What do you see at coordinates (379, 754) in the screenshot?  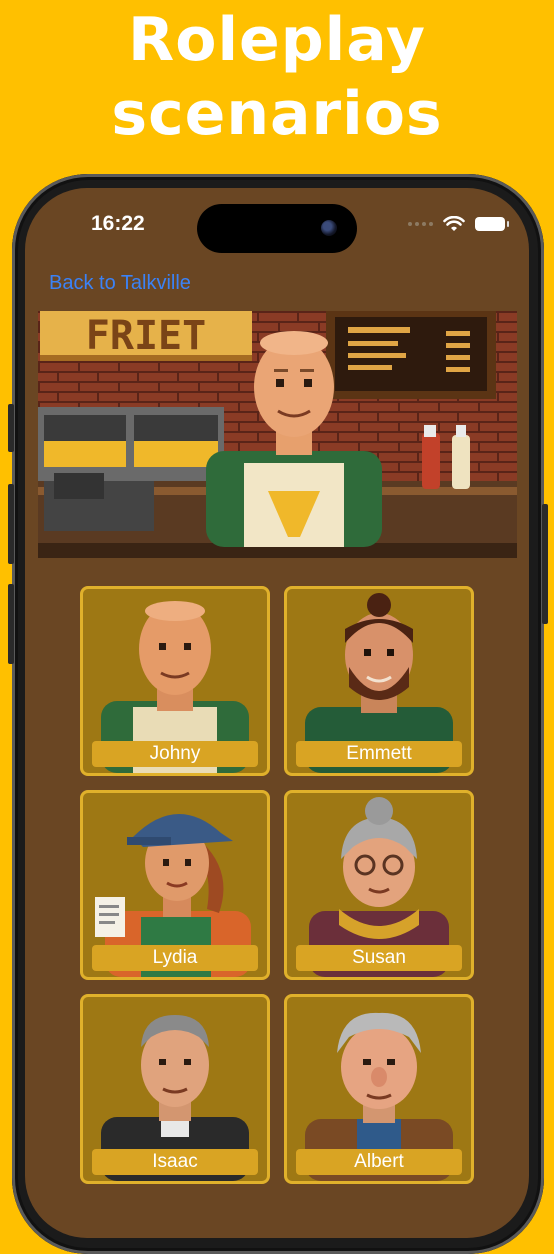 I see `character-name: Emmett` at bounding box center [379, 754].